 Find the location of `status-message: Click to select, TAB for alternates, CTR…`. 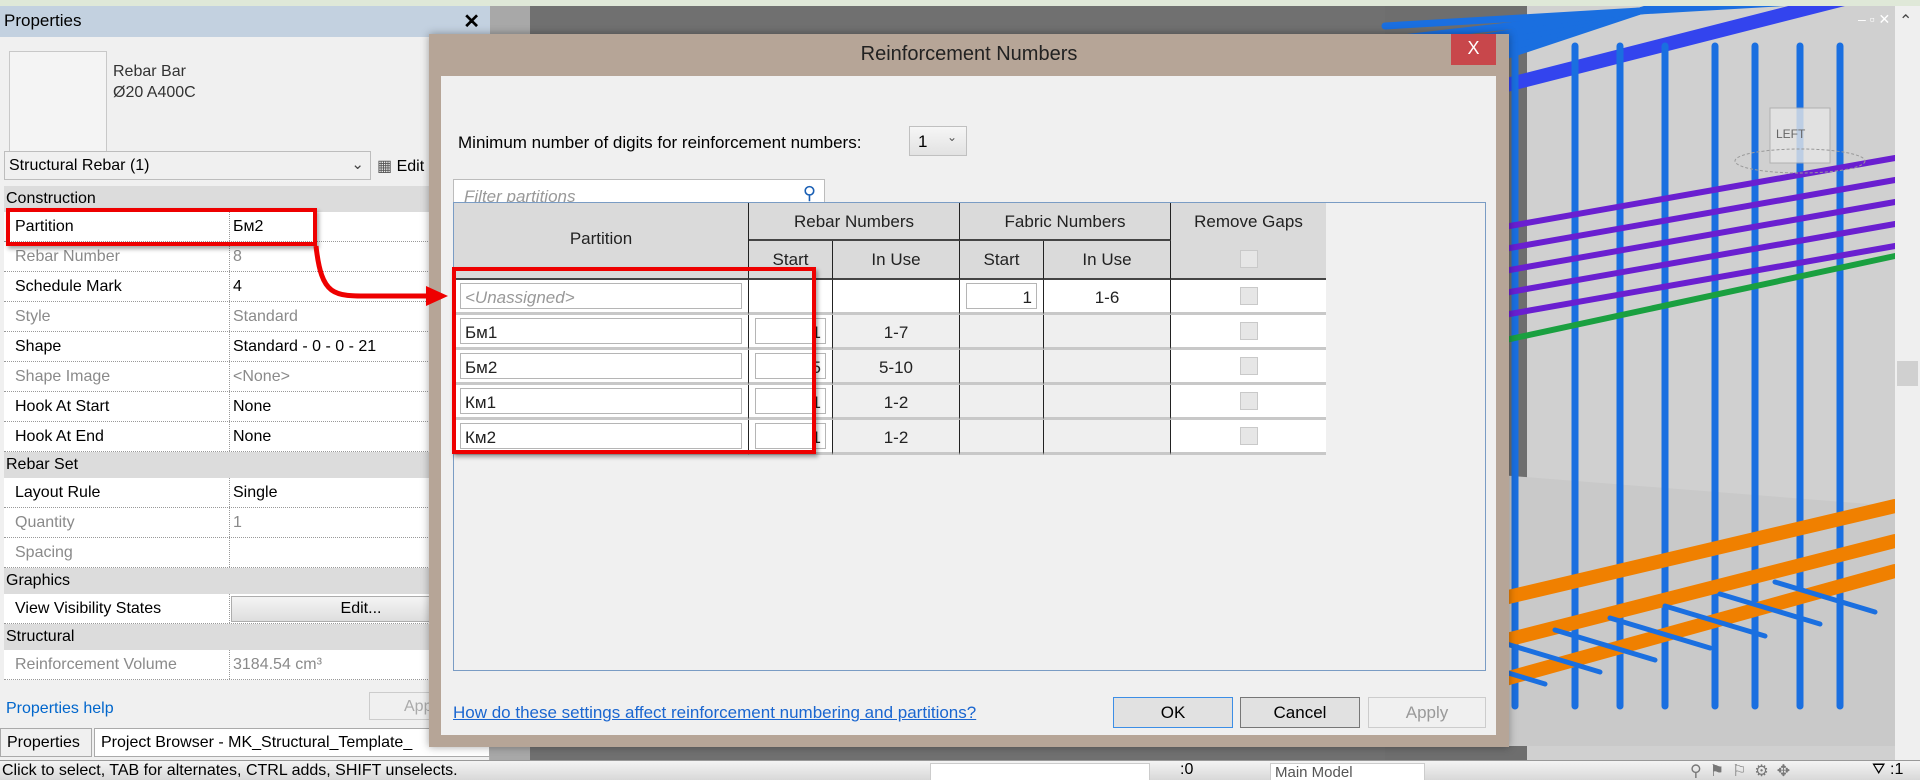

status-message: Click to select, TAB for alternates, CTR… is located at coordinates (230, 770).